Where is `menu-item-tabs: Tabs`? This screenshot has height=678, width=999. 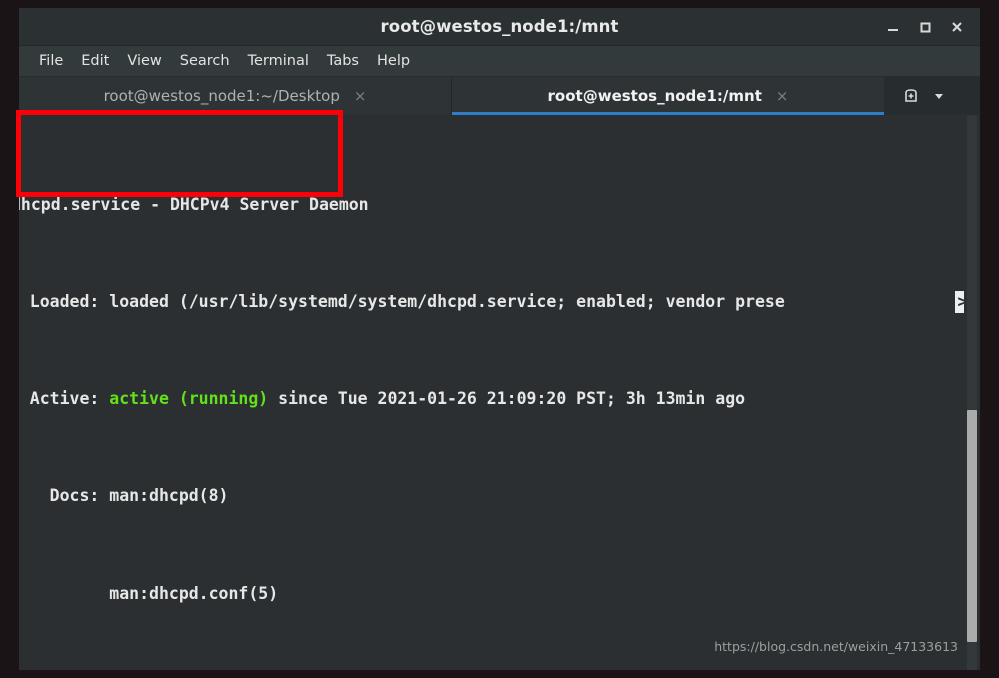 menu-item-tabs: Tabs is located at coordinates (343, 61).